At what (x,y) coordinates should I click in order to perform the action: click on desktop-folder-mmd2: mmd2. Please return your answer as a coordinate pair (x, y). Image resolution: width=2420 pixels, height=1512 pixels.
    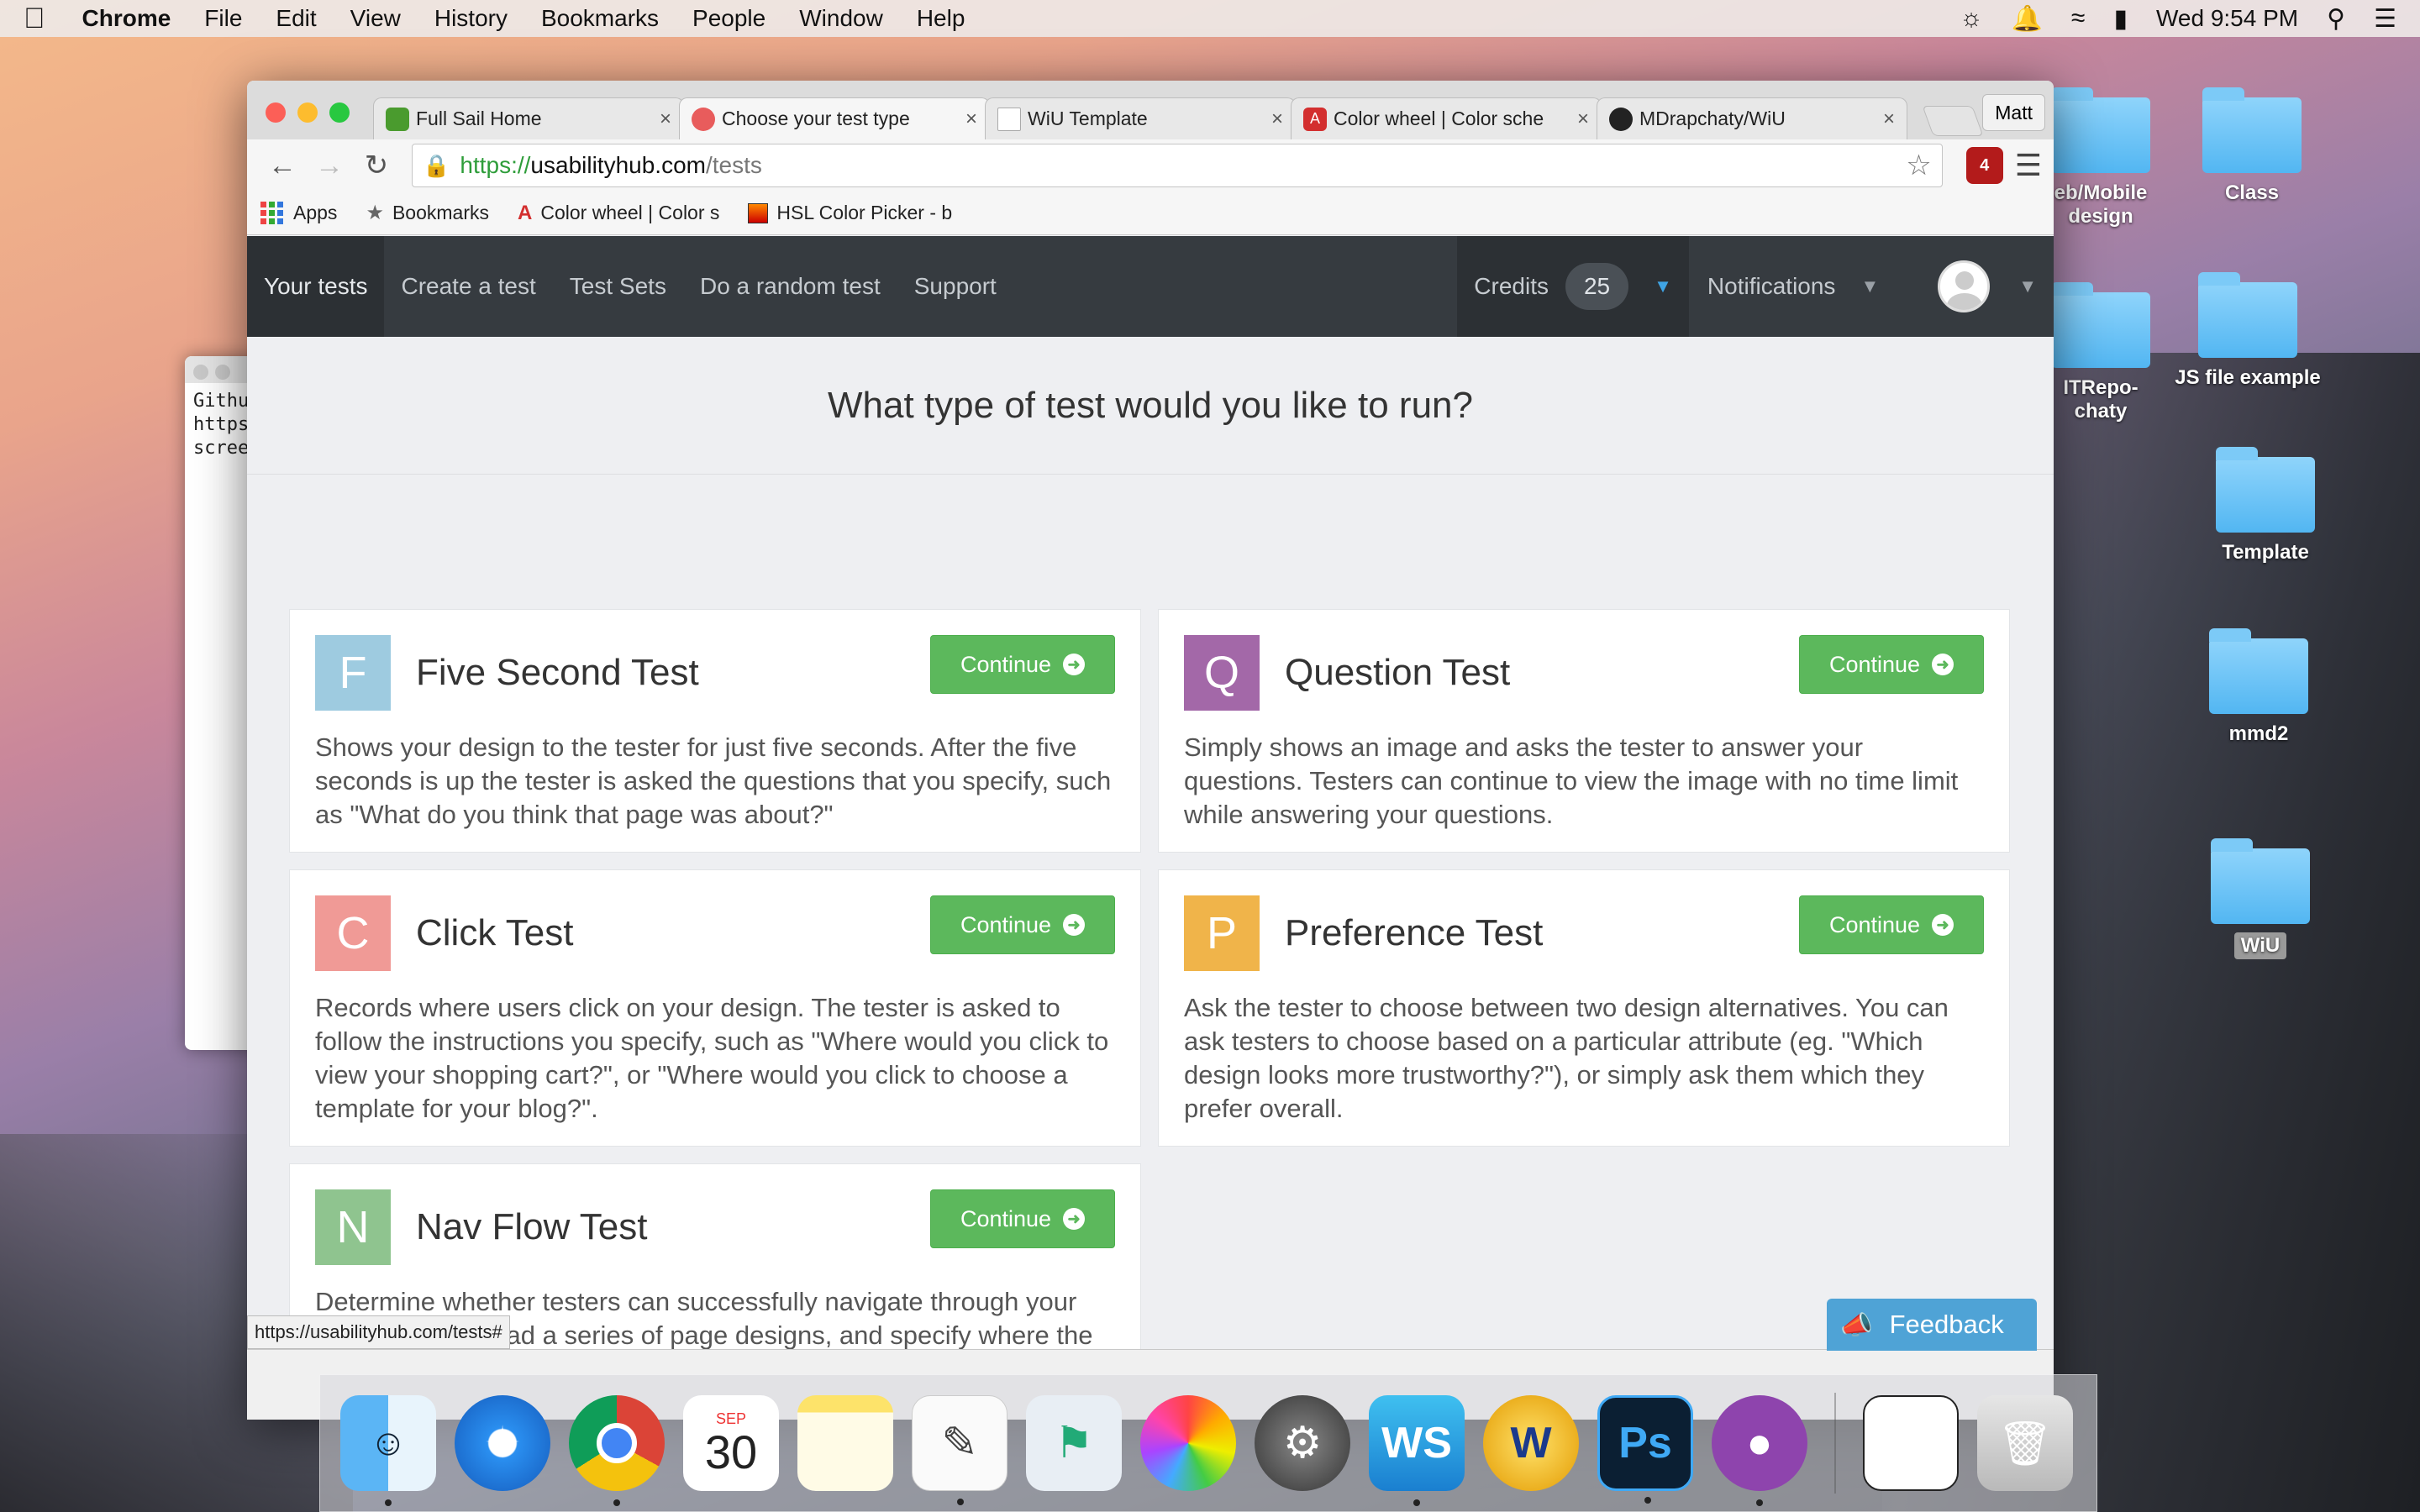
    Looking at the image, I should click on (2259, 687).